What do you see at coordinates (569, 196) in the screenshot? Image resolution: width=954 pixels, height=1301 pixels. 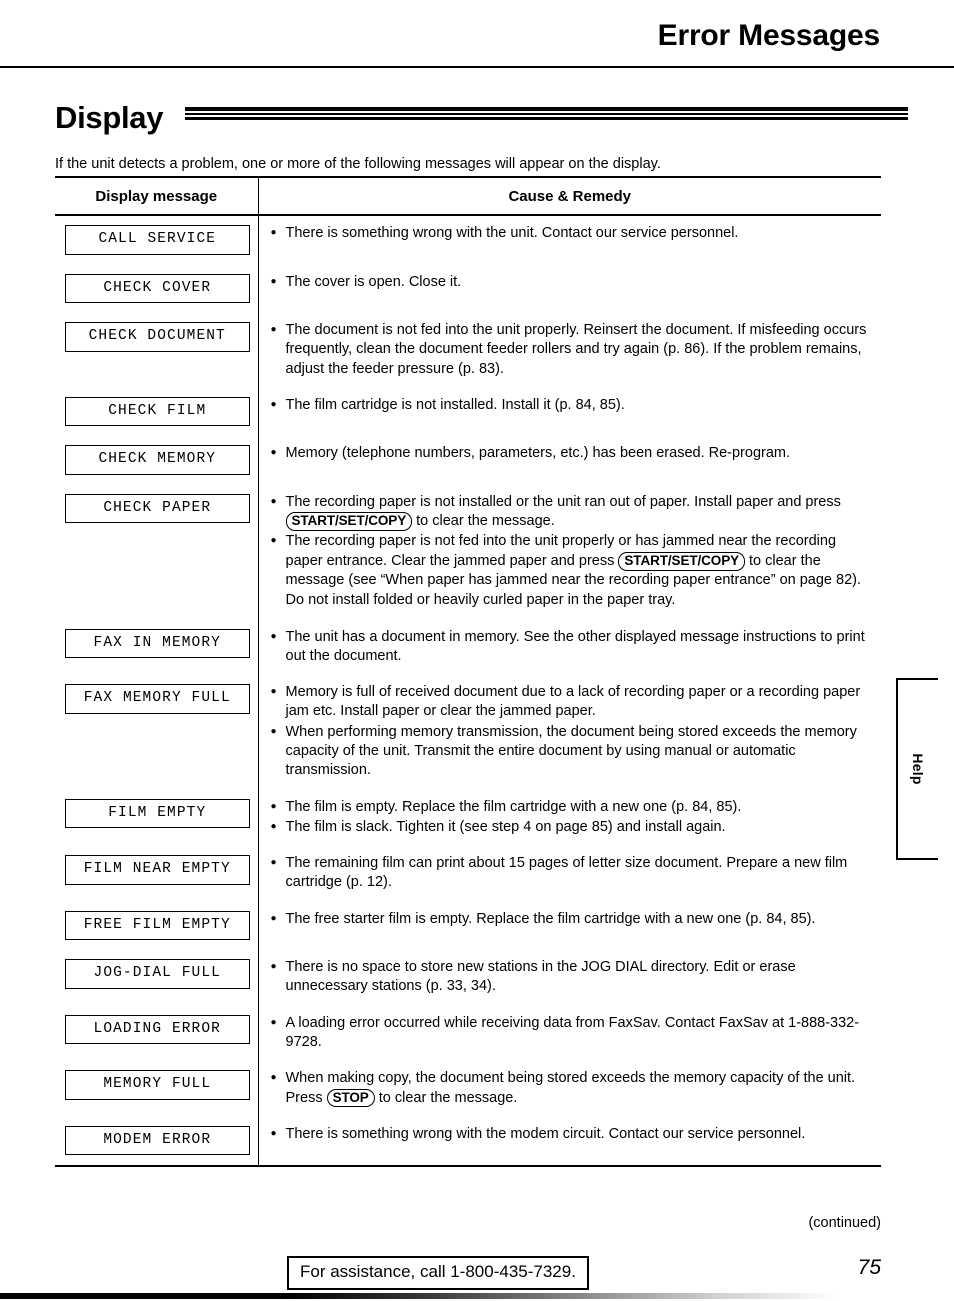 I see `column-header-cause-remedy: Cause & Remedy` at bounding box center [569, 196].